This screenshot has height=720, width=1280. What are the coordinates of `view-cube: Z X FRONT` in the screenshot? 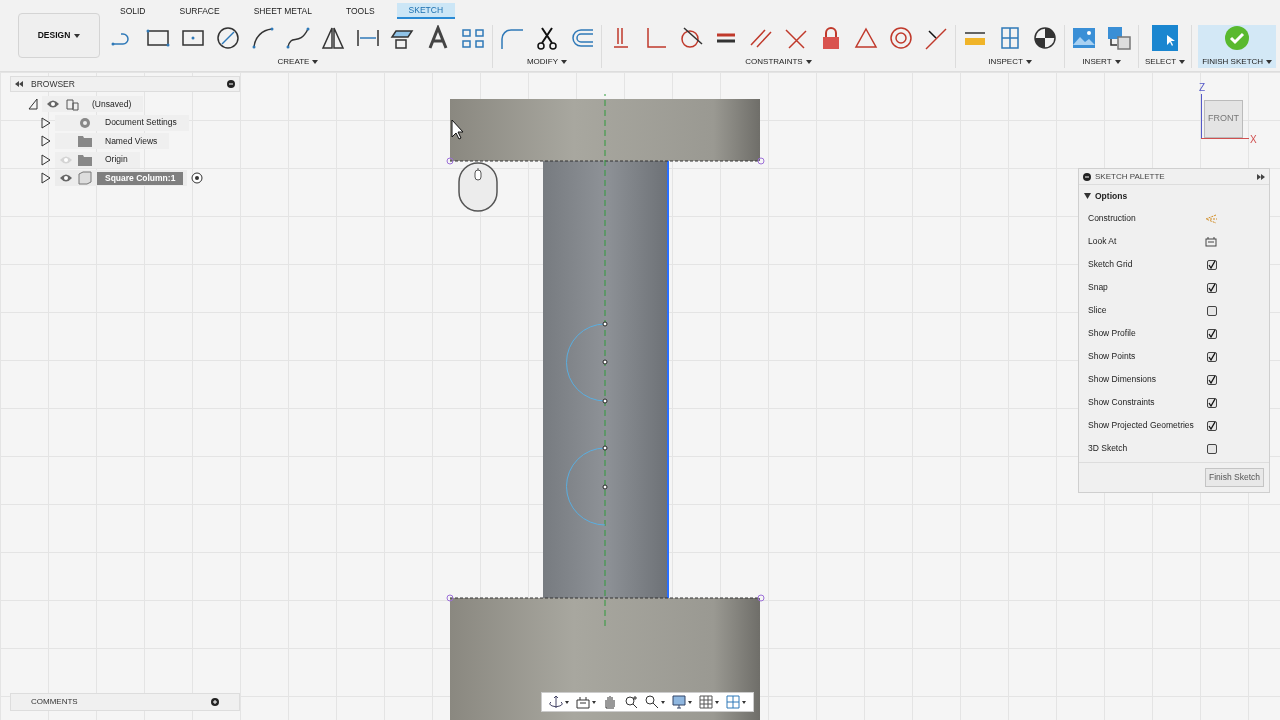 It's located at (1228, 113).